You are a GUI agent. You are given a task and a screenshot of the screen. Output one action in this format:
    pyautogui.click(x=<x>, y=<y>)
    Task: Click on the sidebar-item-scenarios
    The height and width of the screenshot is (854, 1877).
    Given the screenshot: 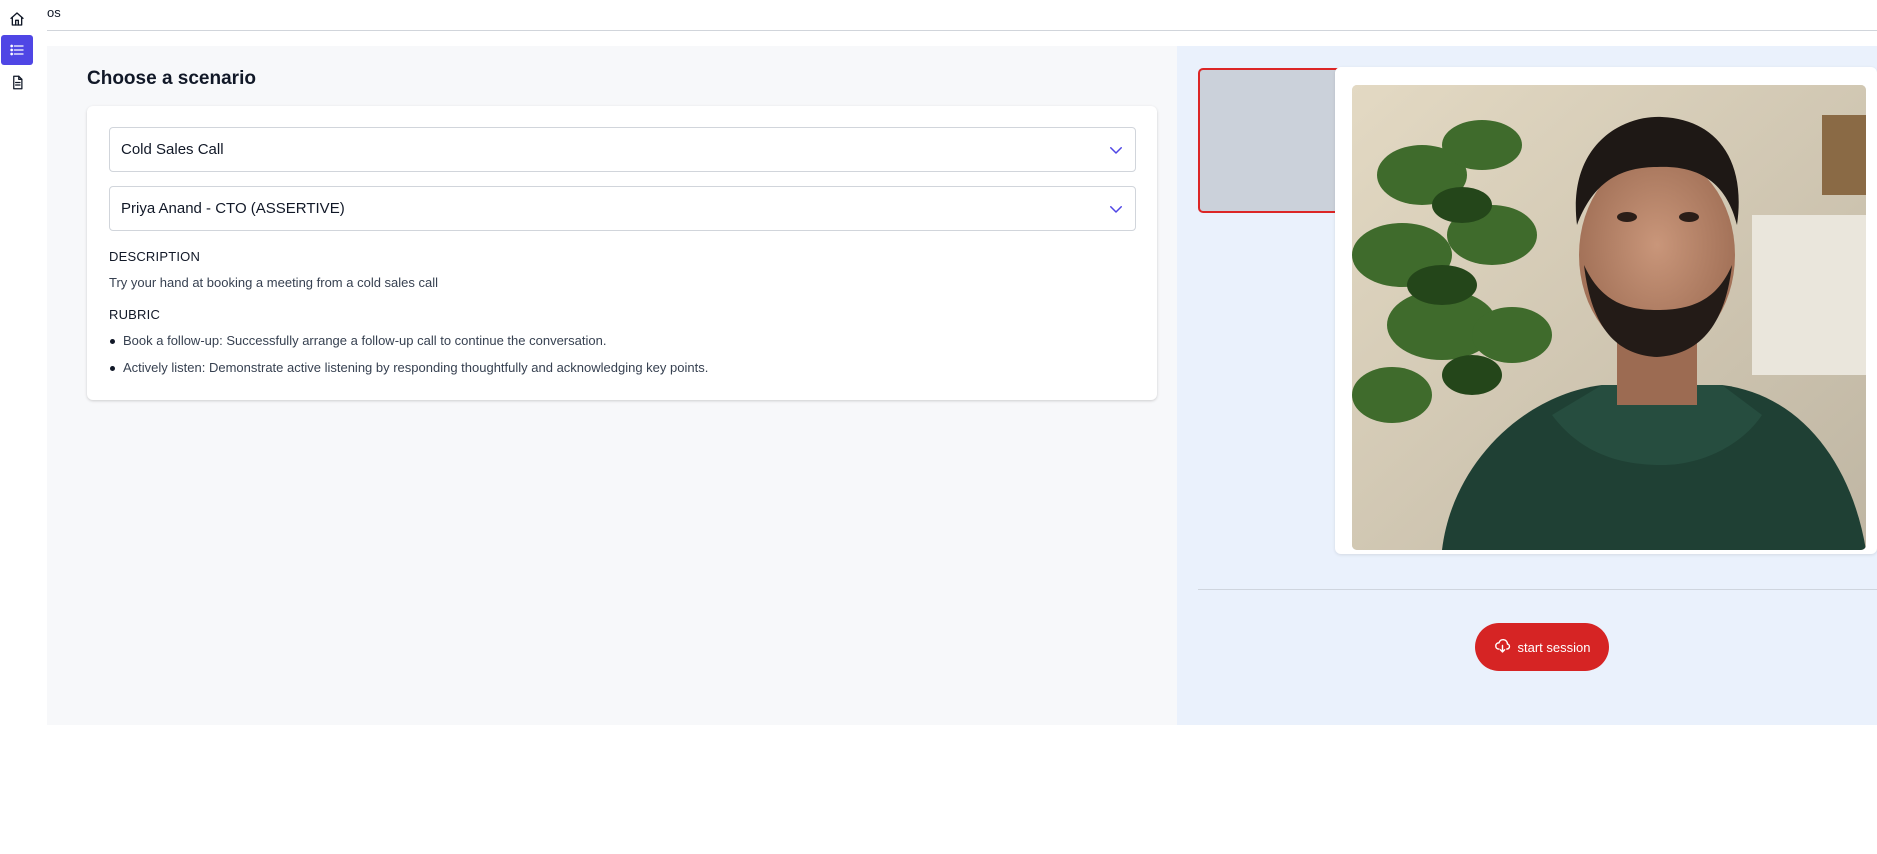 What is the action you would take?
    pyautogui.click(x=17, y=50)
    